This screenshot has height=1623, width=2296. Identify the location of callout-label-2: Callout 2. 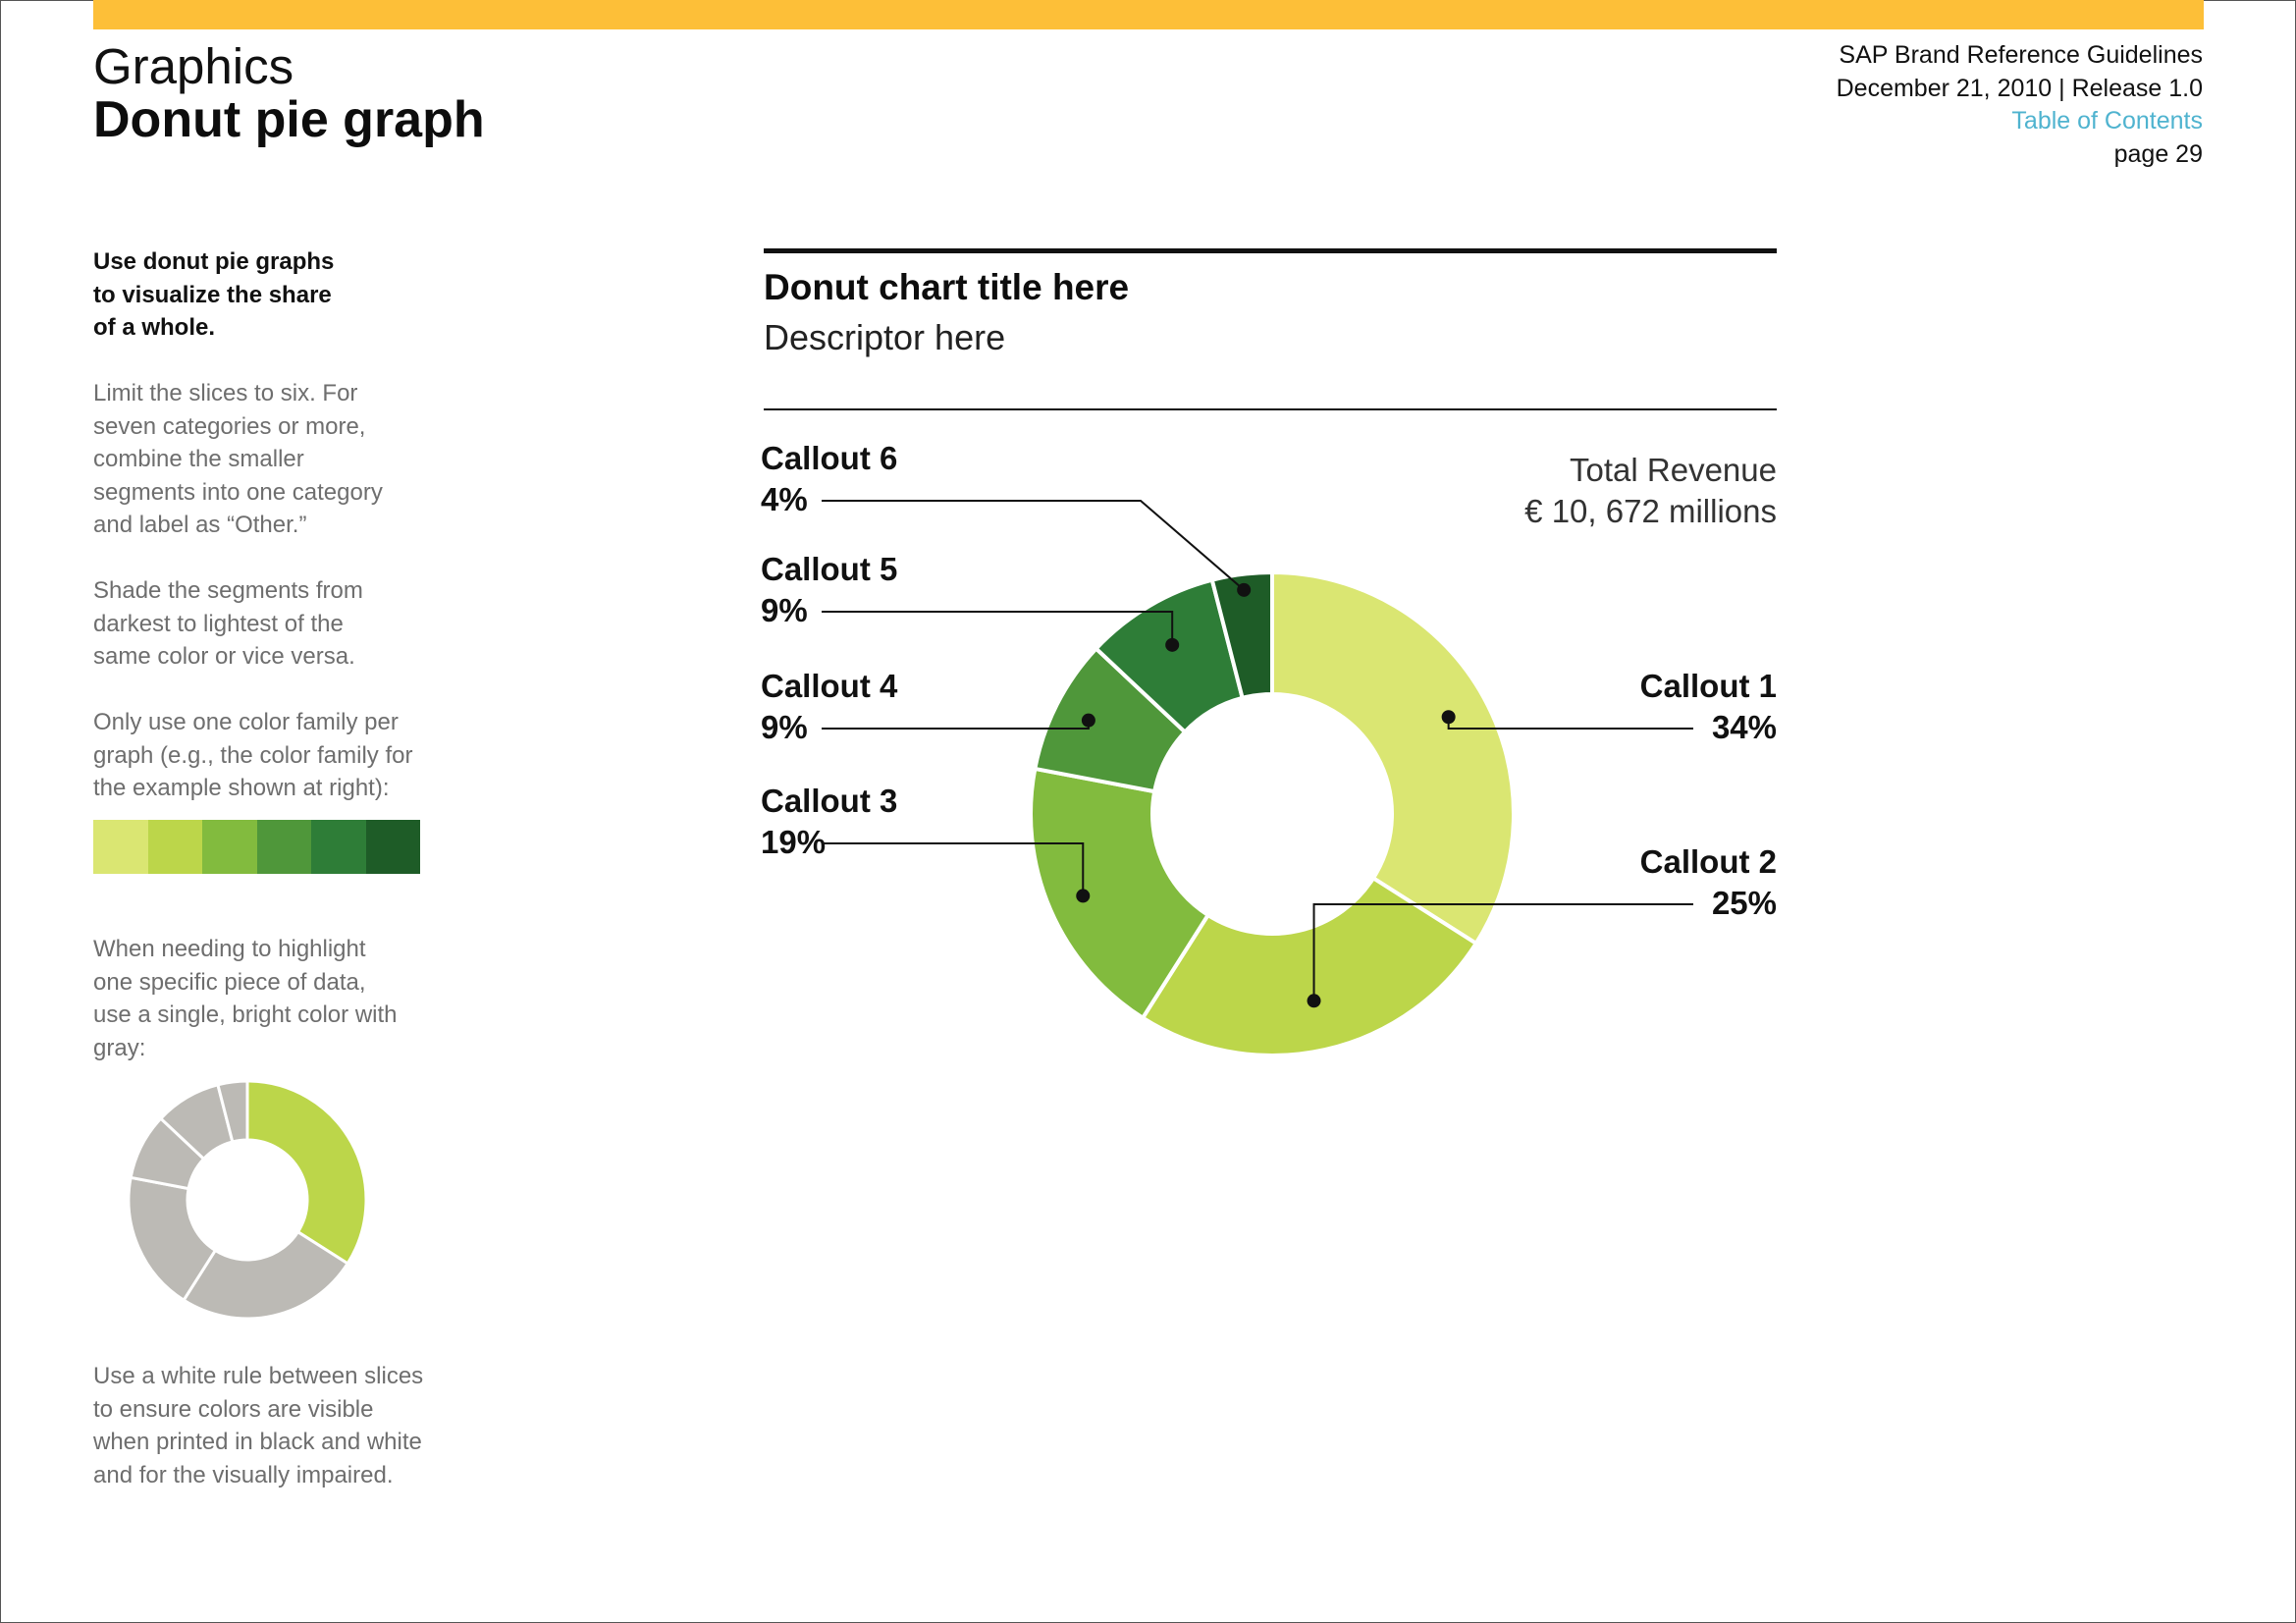
(1708, 861).